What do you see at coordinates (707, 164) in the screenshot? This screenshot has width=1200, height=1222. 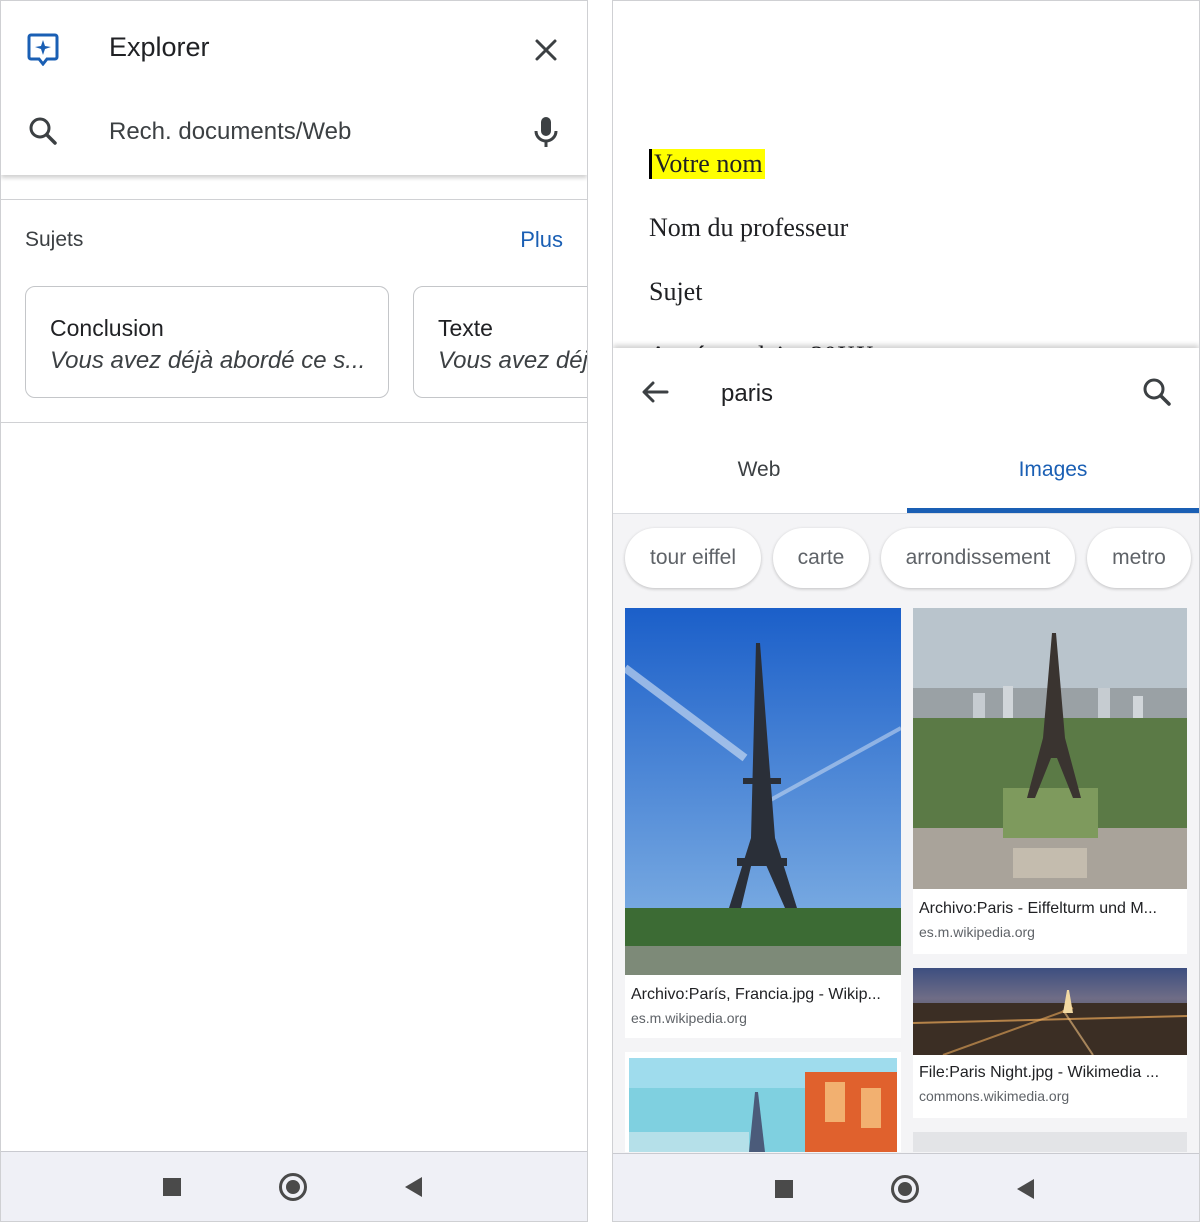 I see `document-line-highlighted: Votre nom` at bounding box center [707, 164].